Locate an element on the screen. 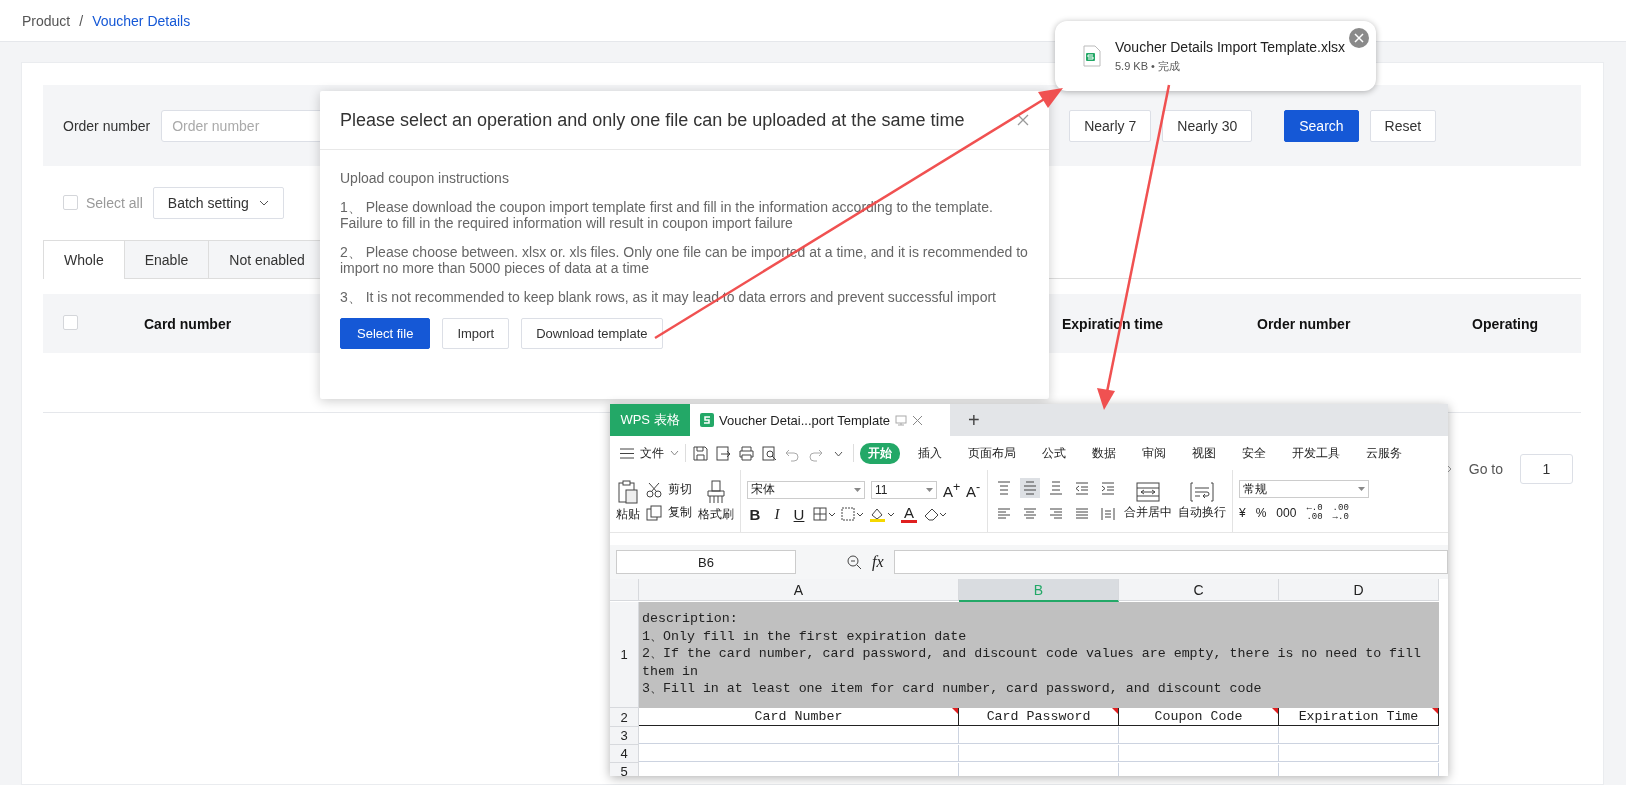 The height and width of the screenshot is (785, 1626). paste-button: 粘贴 is located at coordinates (628, 501).